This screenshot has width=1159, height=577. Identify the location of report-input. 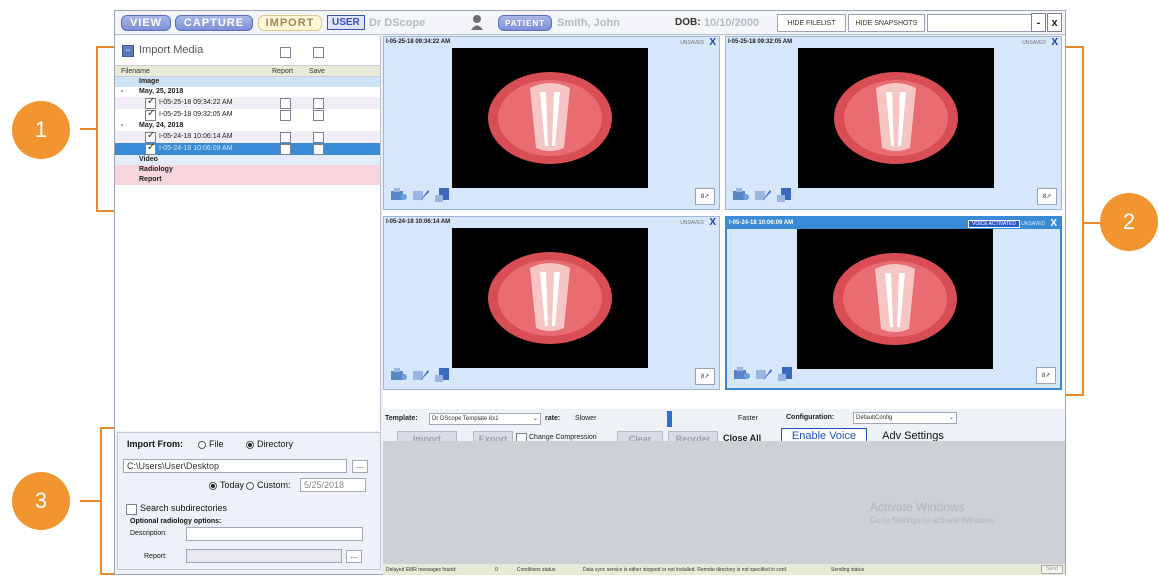
(264, 556).